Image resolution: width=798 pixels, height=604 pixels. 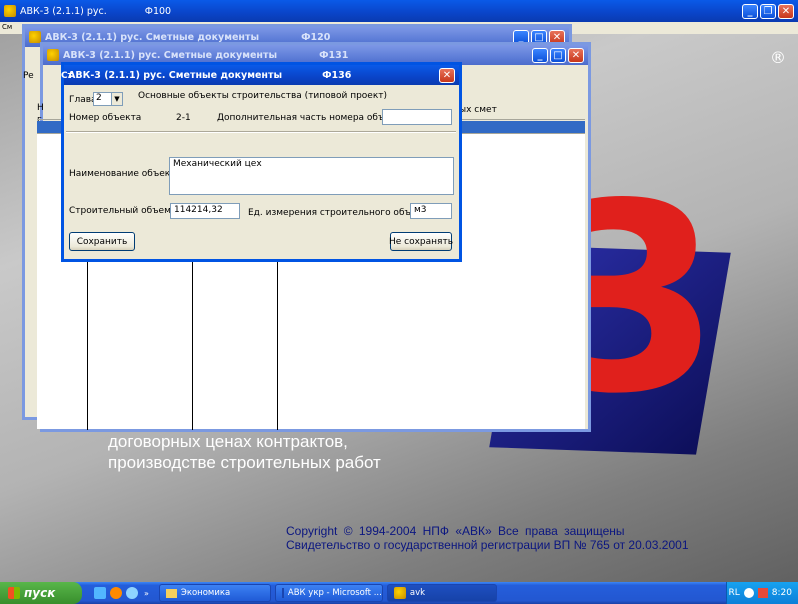 What do you see at coordinates (421, 241) in the screenshot?
I see `no-save-button: Не сохранять` at bounding box center [421, 241].